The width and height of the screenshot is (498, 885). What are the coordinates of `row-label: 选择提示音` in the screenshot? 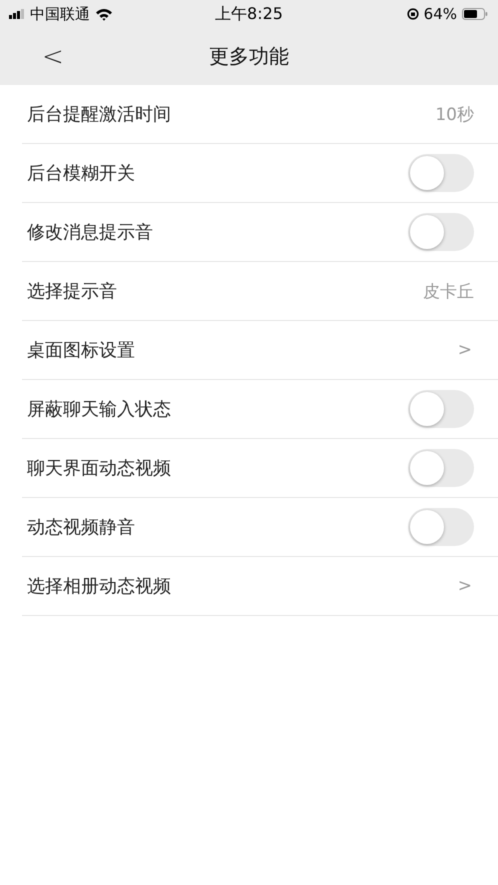 It's located at (72, 291).